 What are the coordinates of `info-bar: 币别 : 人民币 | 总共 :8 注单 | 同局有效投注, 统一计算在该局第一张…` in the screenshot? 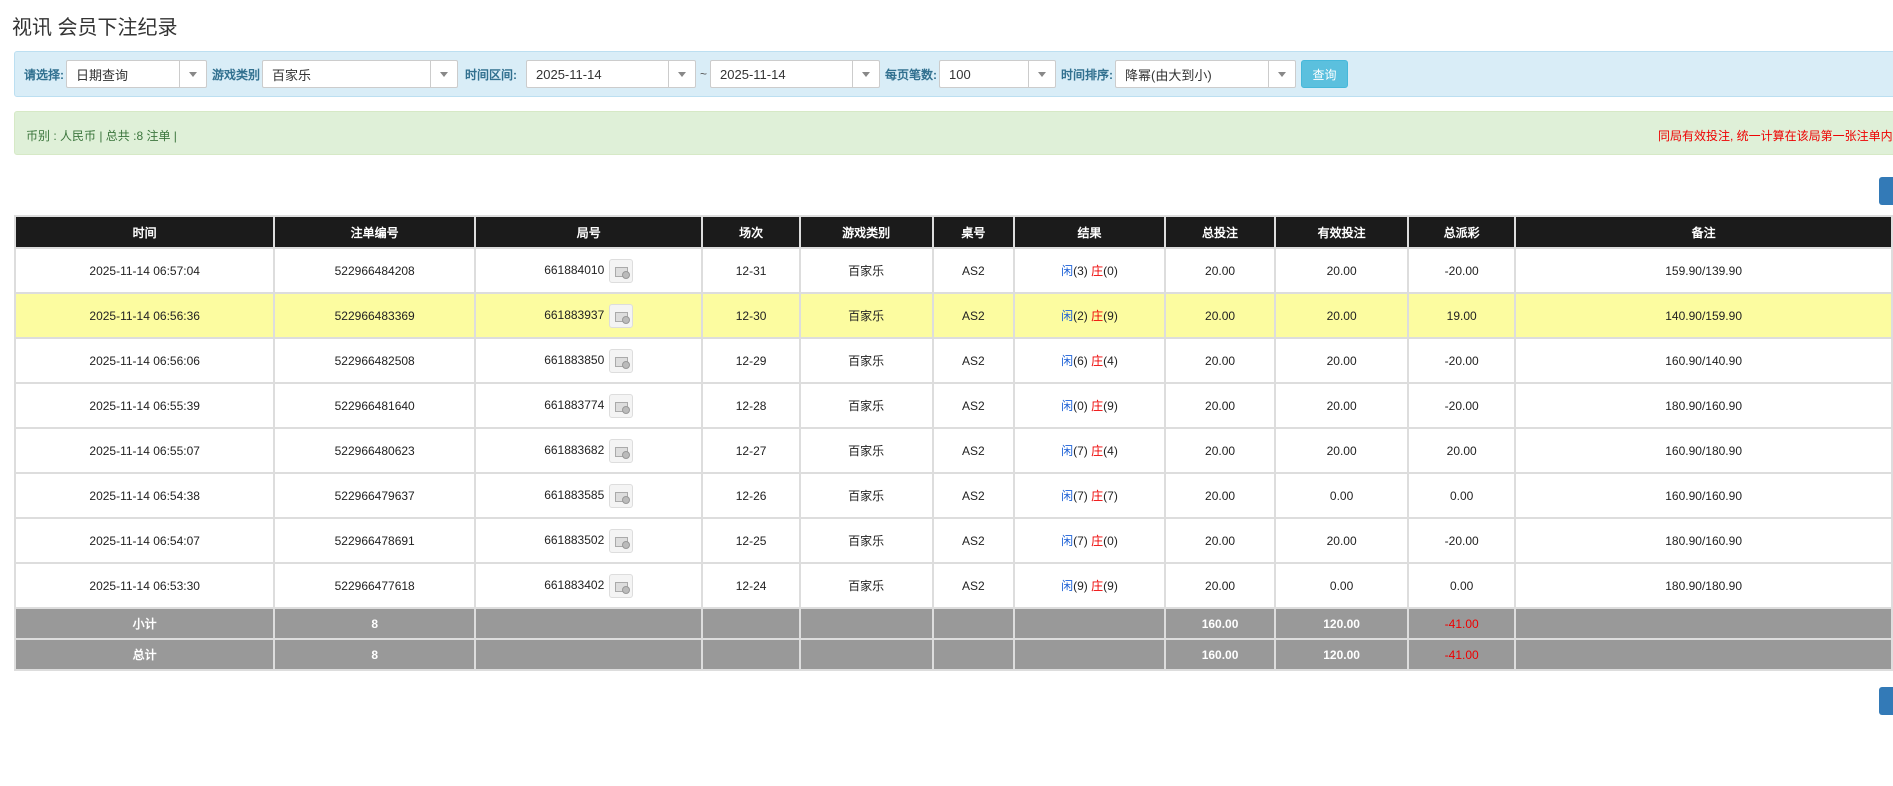 It's located at (953, 133).